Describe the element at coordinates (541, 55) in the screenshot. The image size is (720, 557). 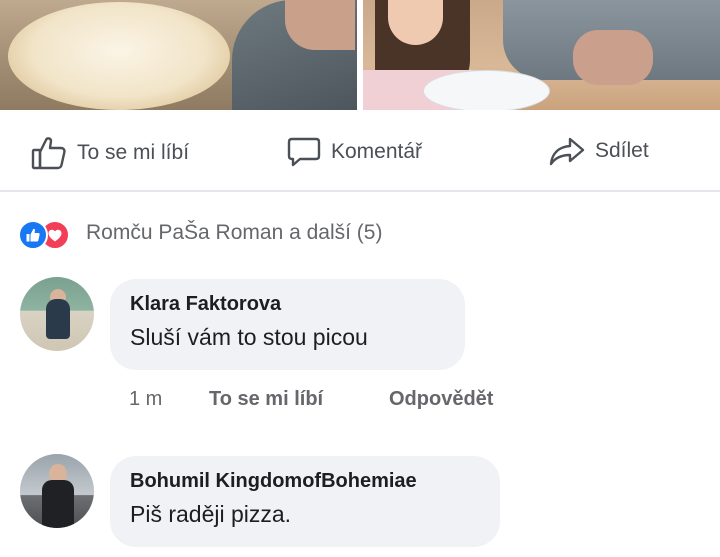
I see `post-photo-child` at that location.